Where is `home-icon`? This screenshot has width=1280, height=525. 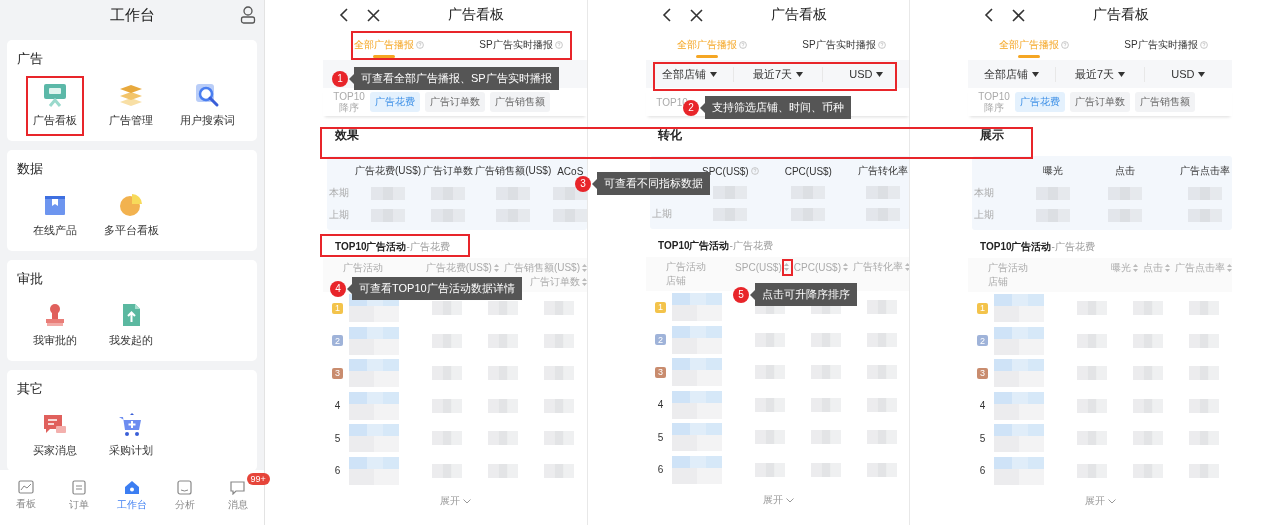
home-icon is located at coordinates (132, 487).